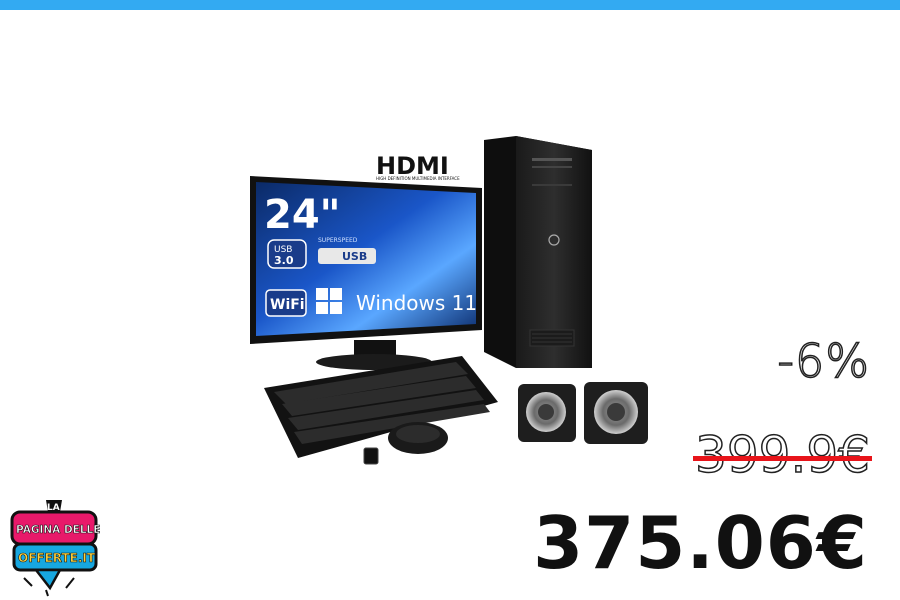  What do you see at coordinates (416, 303) in the screenshot?
I see `svg-text: Windows 11` at bounding box center [416, 303].